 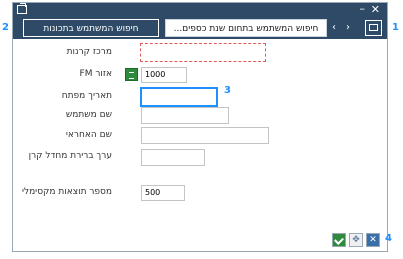 I want to click on cost-center-label: מרכז קרנות, so click(x=89, y=52).